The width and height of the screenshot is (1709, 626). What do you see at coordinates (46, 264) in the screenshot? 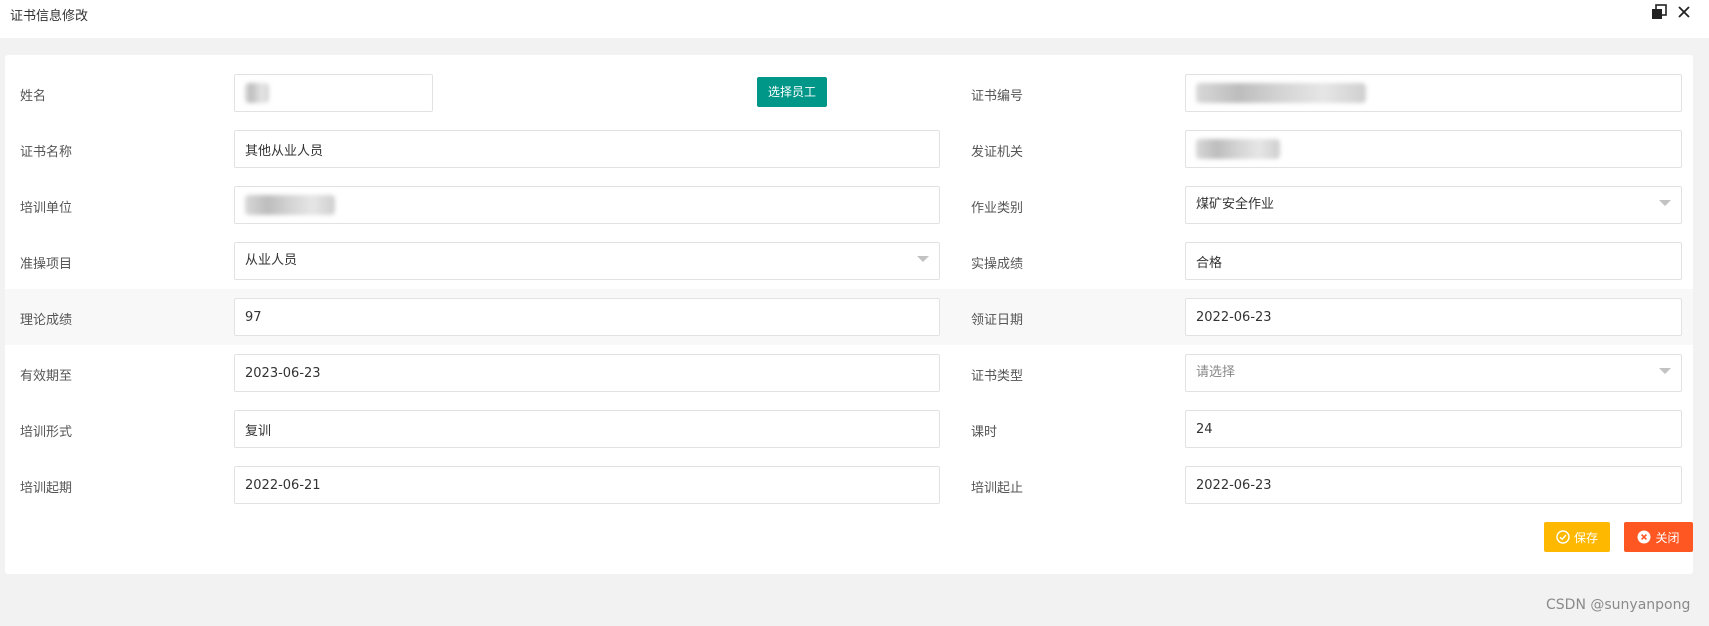
I see `permitted-operation-label: 准操项目` at bounding box center [46, 264].